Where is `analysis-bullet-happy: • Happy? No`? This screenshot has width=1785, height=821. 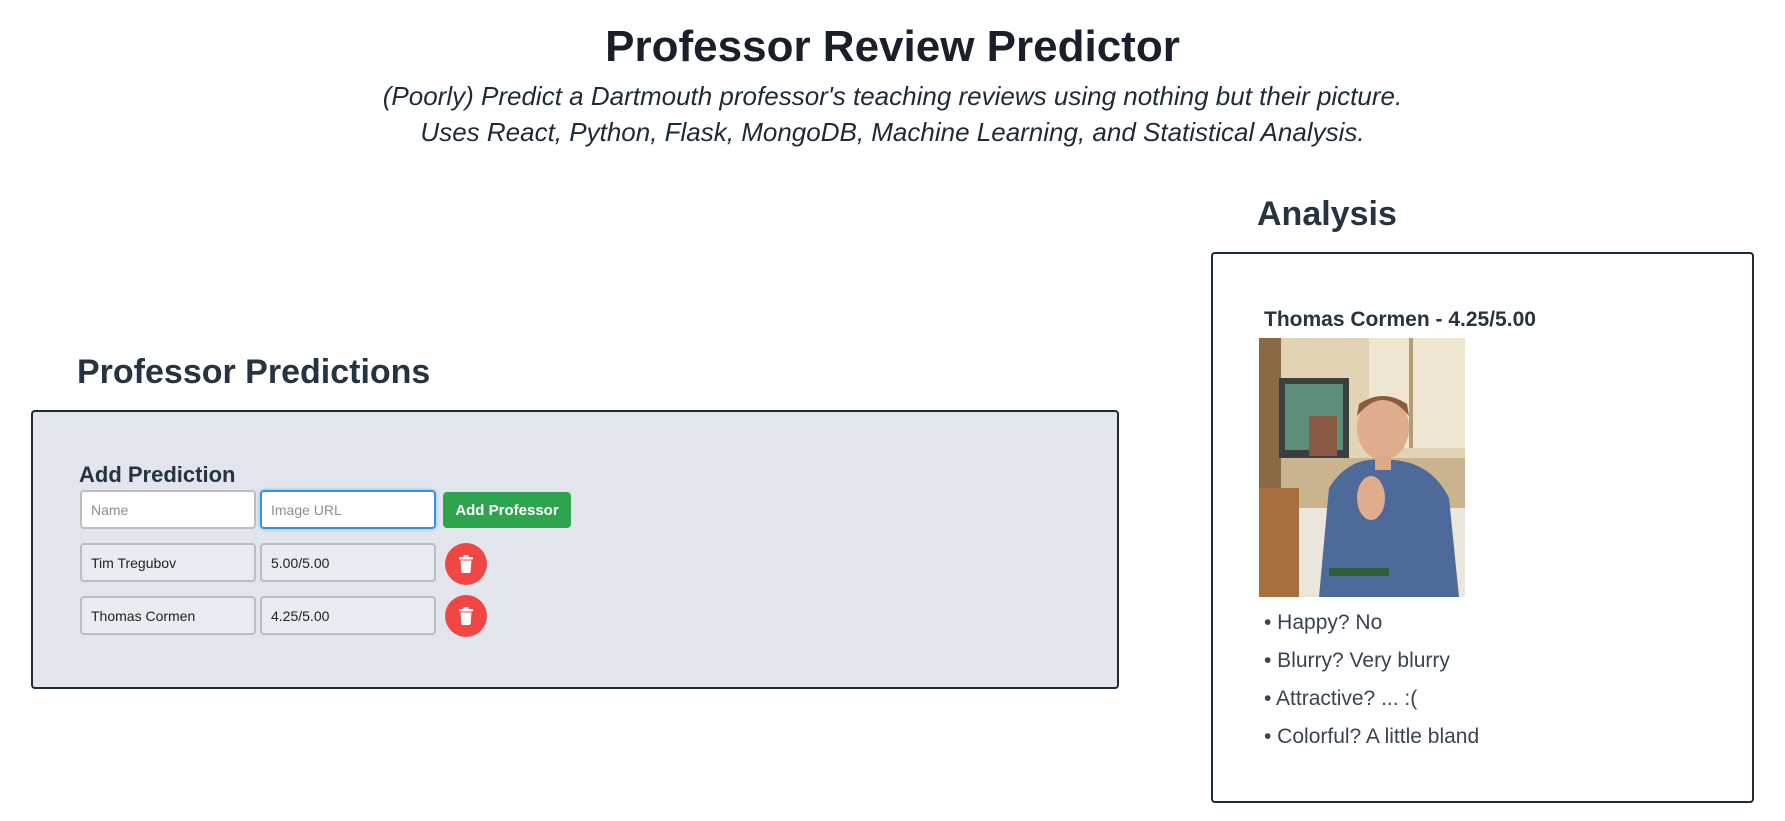
analysis-bullet-happy: • Happy? No is located at coordinates (1323, 622).